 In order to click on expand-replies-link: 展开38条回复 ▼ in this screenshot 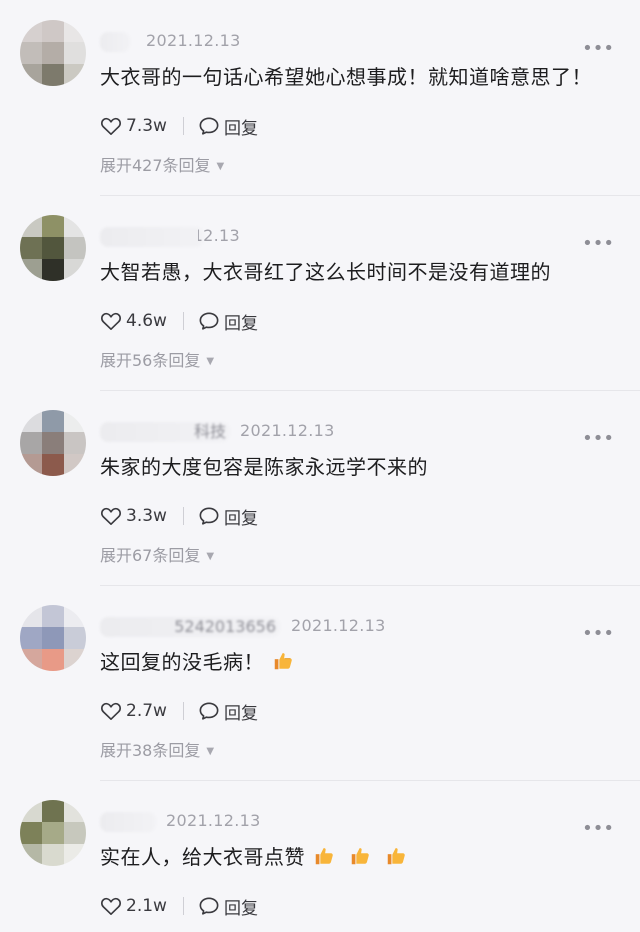, I will do `click(157, 751)`.